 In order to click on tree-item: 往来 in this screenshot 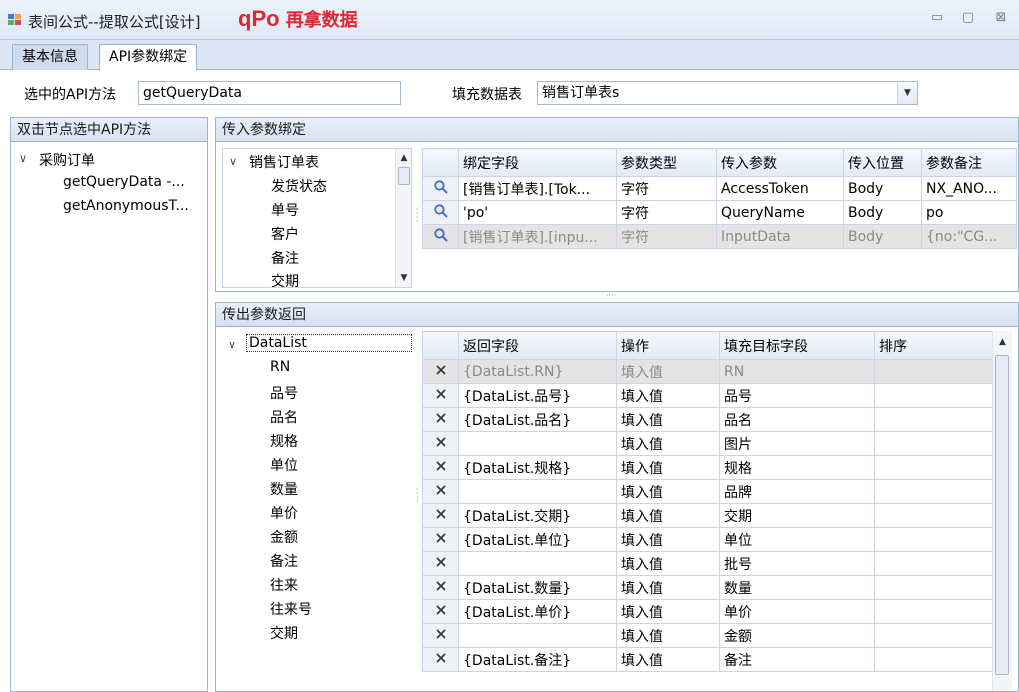, I will do `click(284, 585)`.